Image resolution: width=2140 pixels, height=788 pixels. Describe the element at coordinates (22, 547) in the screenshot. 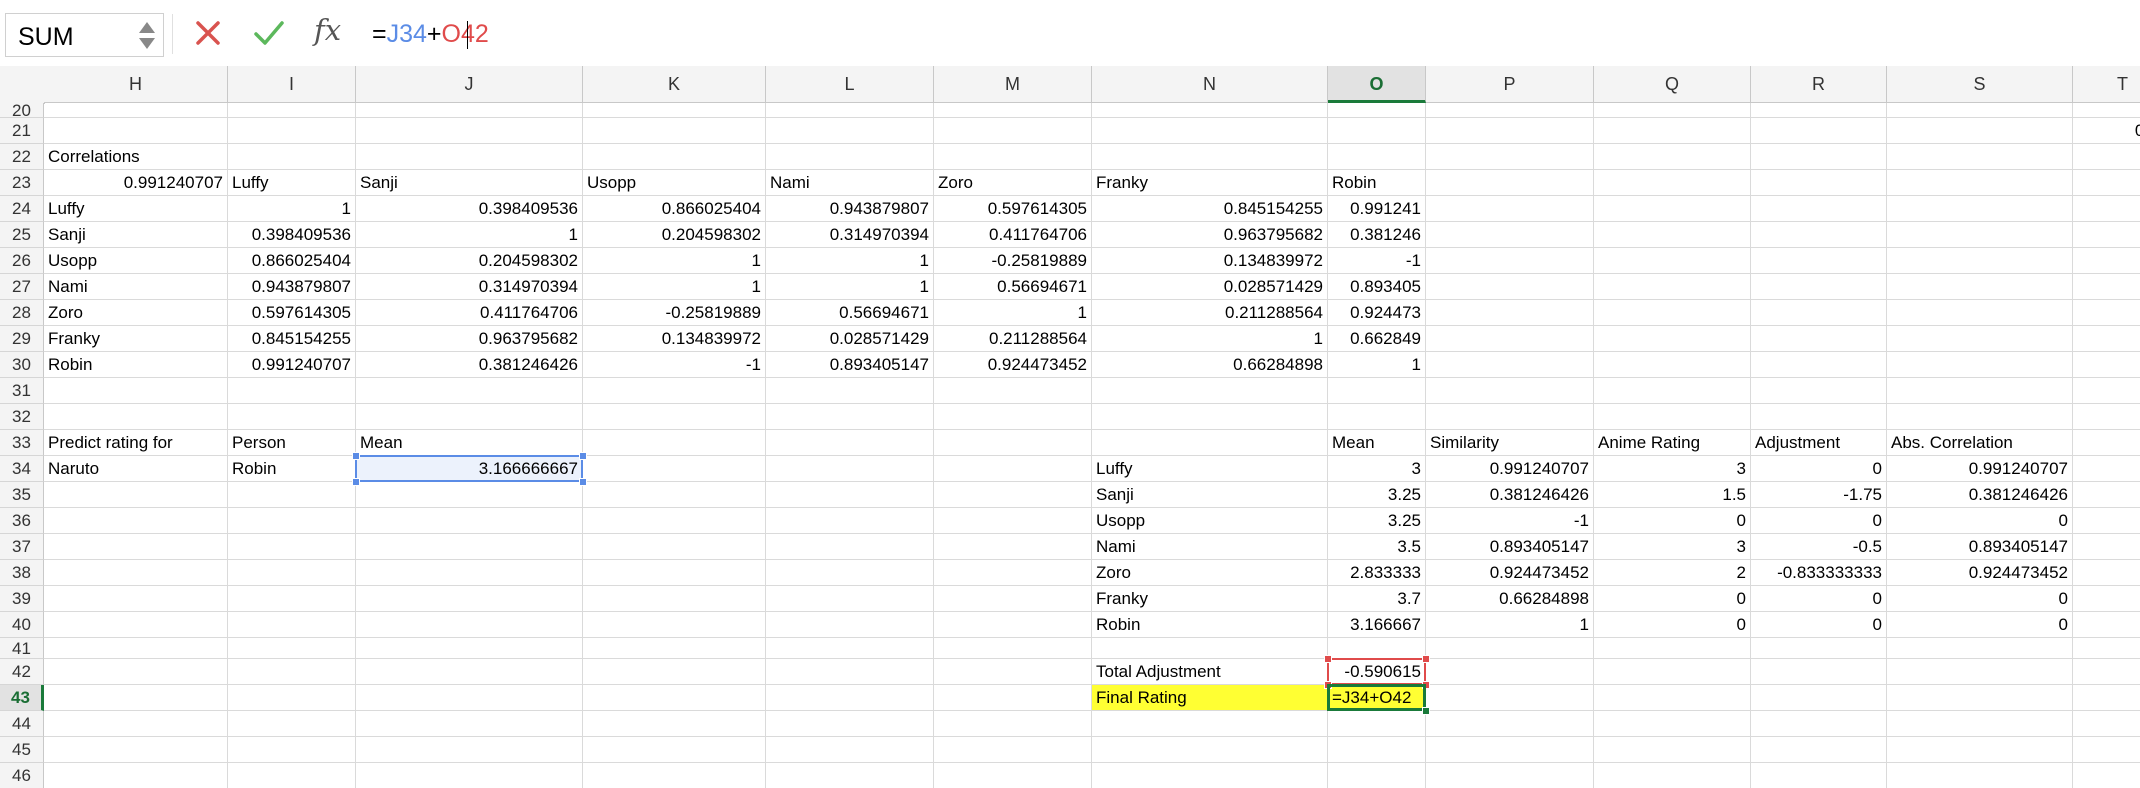

I see `row-header-37: 37` at that location.